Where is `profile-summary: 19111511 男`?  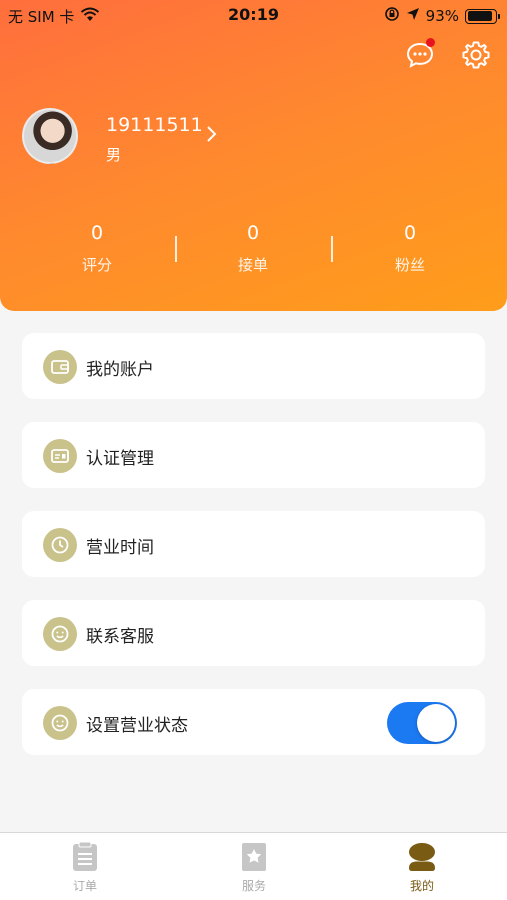 profile-summary: 19111511 男 is located at coordinates (257, 136).